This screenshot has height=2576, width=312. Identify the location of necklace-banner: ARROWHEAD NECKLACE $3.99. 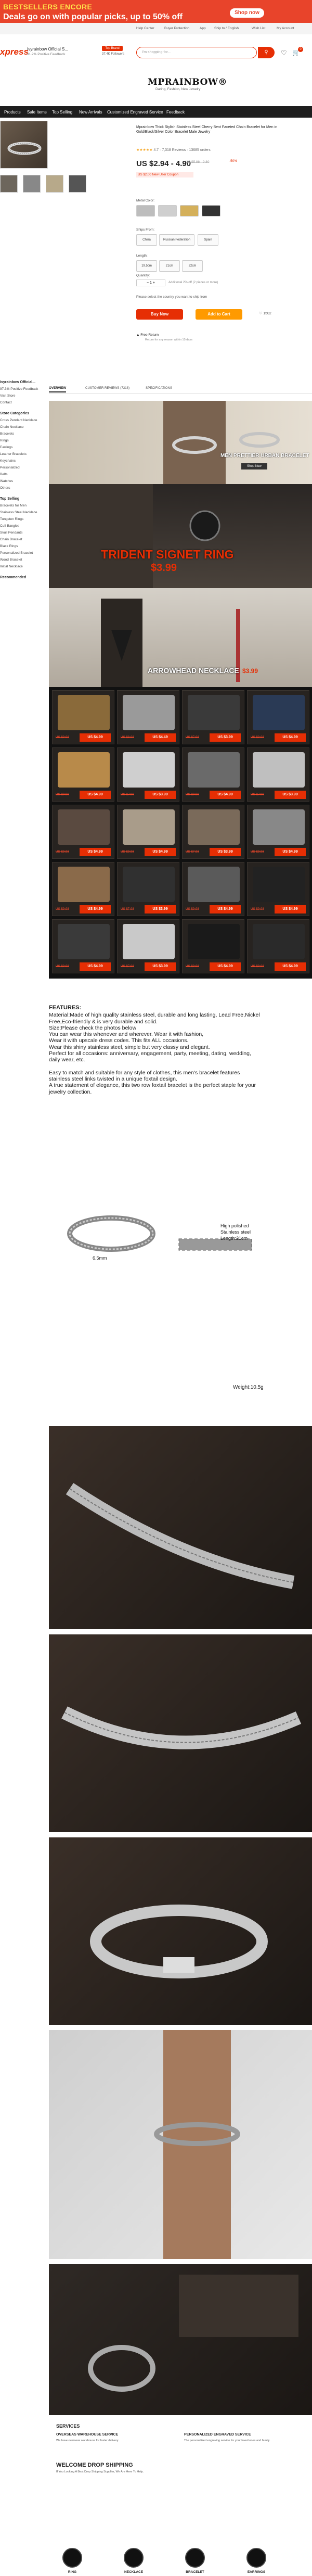
(181, 637).